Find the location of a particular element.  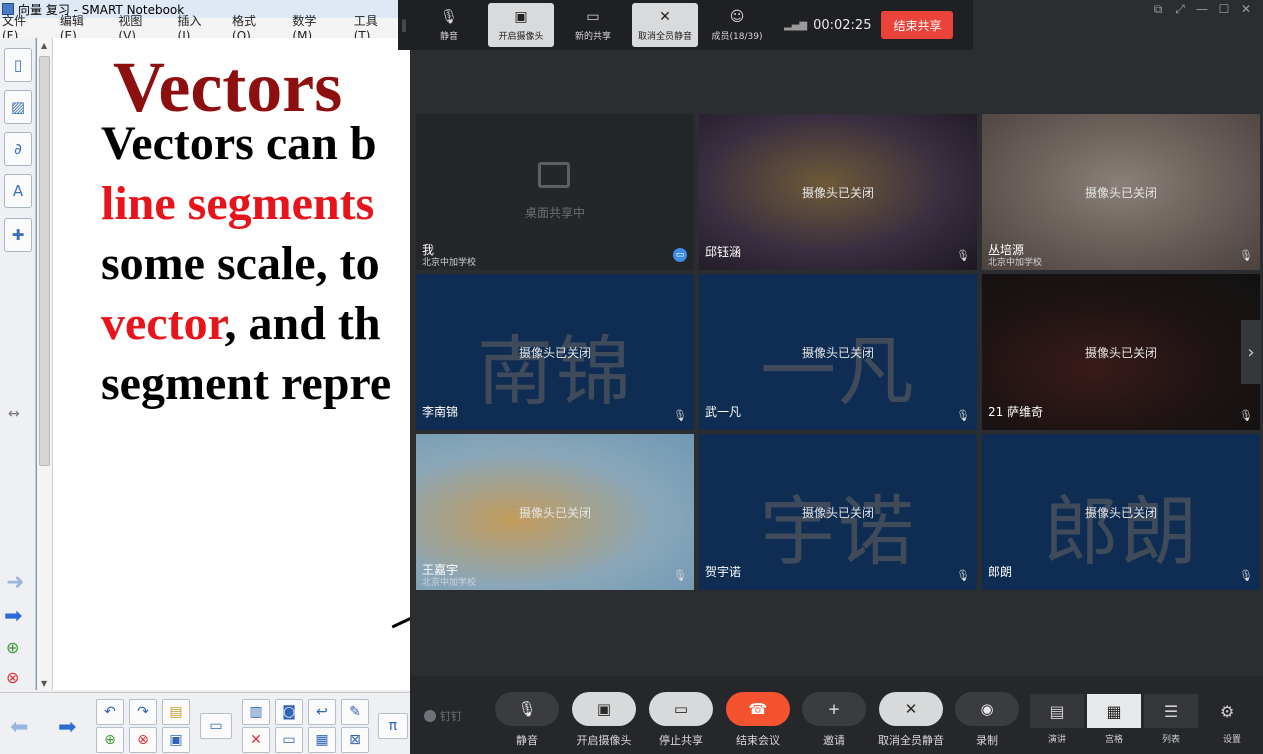

next-page-icon: ➡ is located at coordinates (13, 616).